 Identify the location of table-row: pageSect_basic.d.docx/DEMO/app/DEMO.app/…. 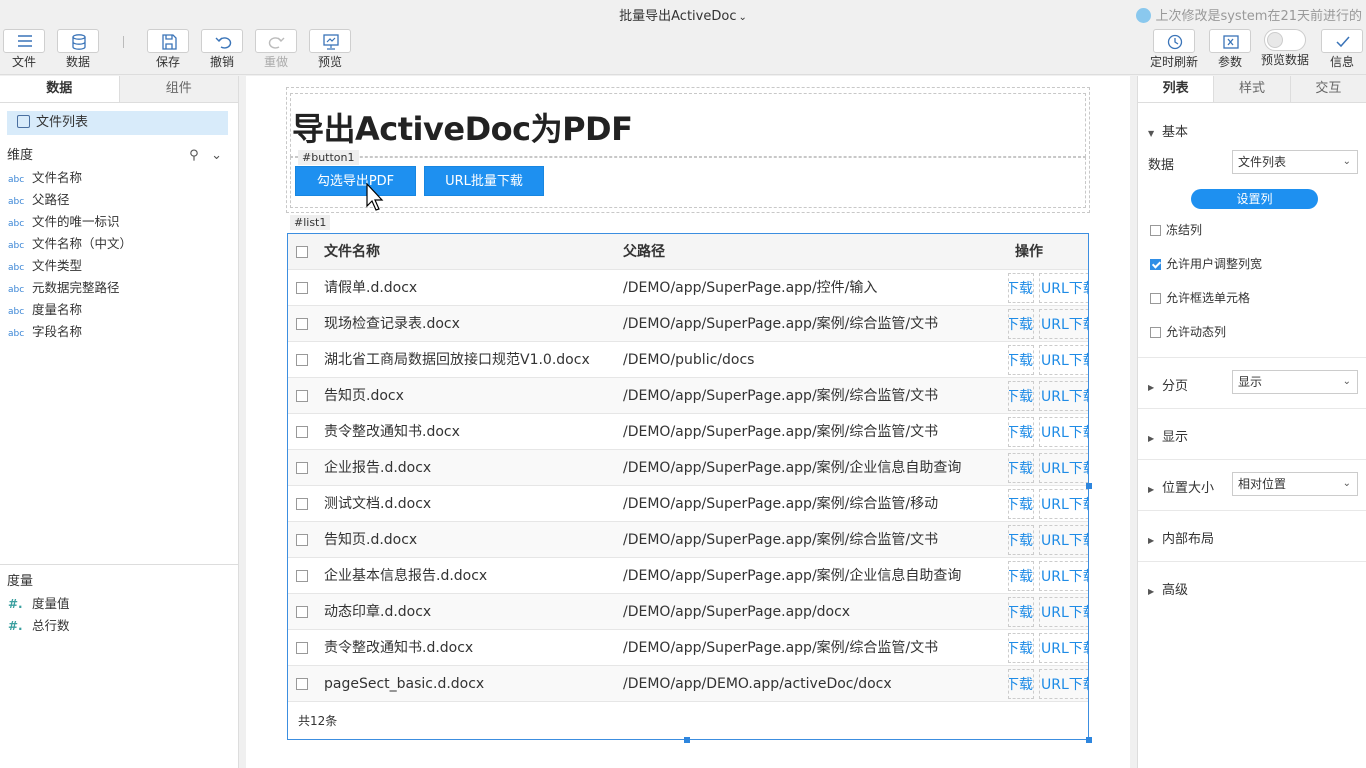
(688, 684).